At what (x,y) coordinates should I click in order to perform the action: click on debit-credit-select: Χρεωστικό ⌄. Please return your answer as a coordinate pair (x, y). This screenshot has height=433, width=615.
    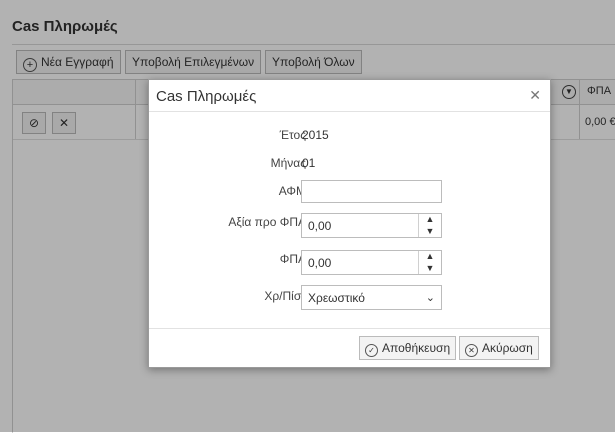
    Looking at the image, I should click on (371, 297).